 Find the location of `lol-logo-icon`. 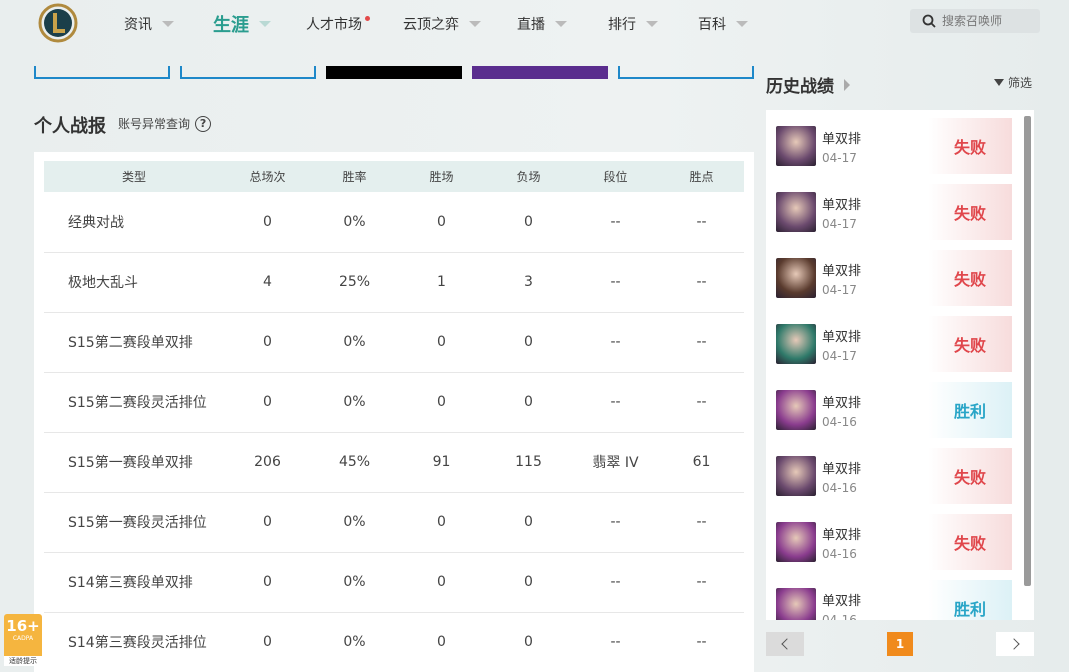

lol-logo-icon is located at coordinates (58, 23).